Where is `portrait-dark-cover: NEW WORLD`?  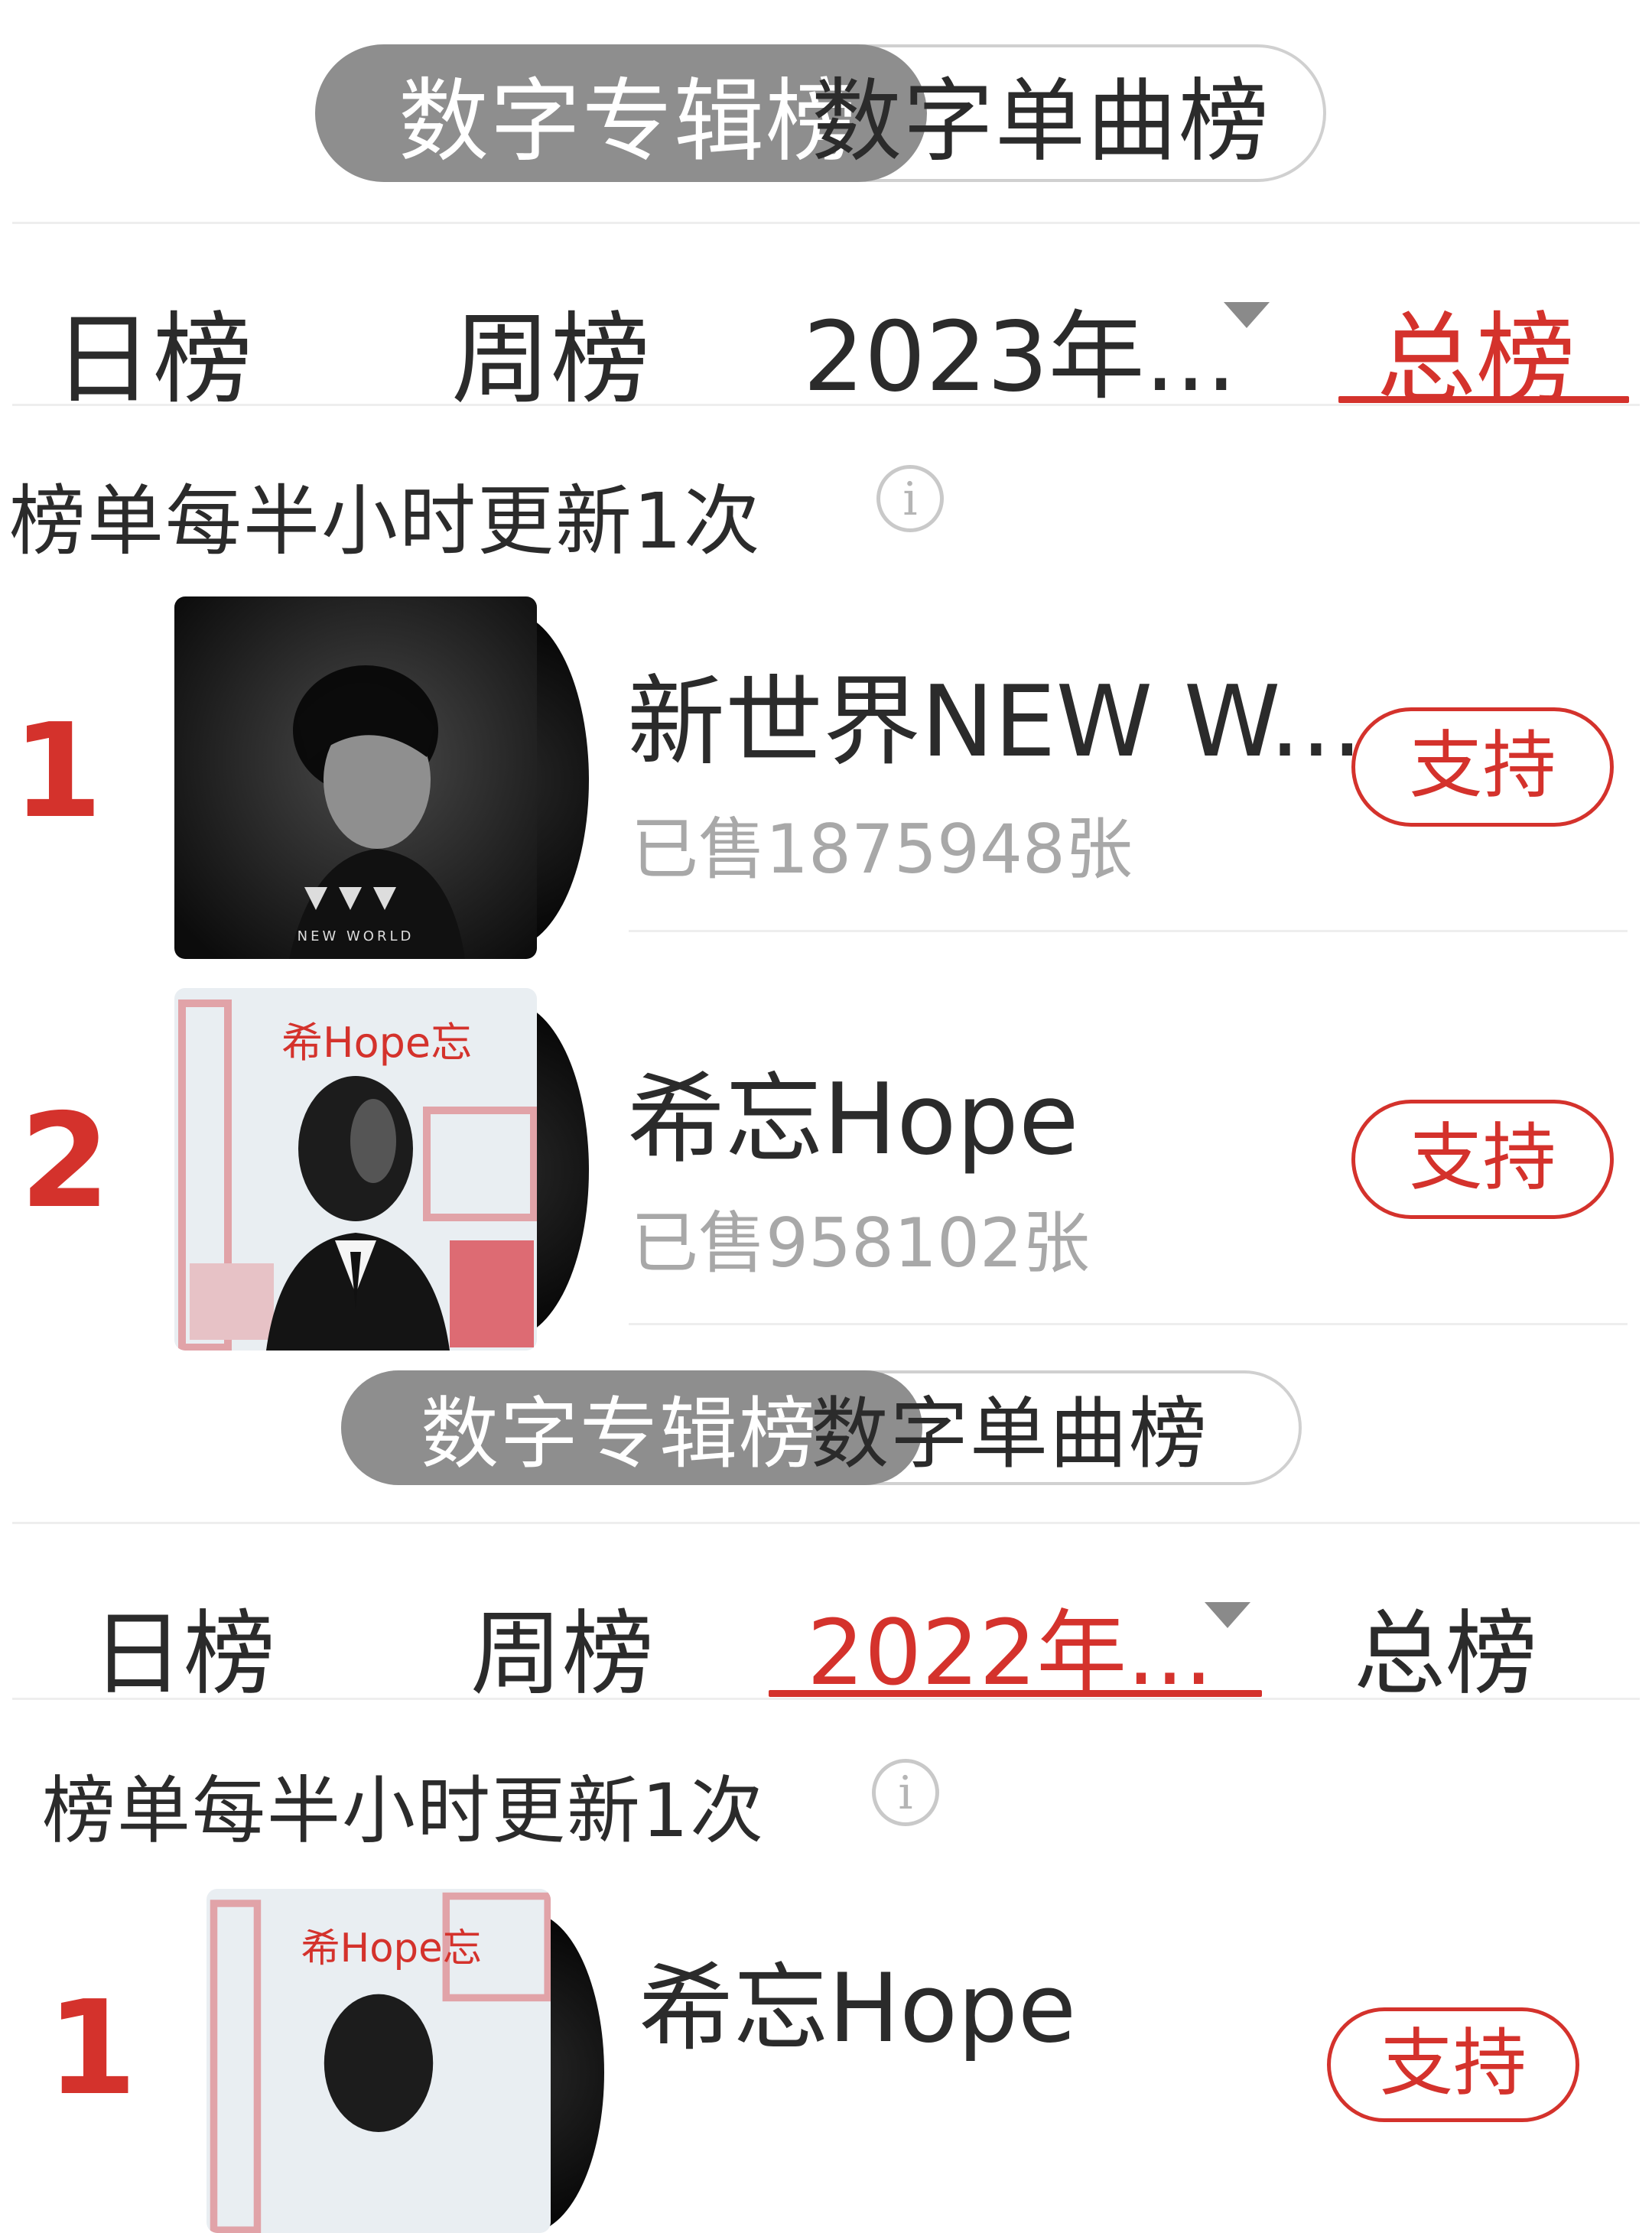 portrait-dark-cover: NEW WORLD is located at coordinates (355, 778).